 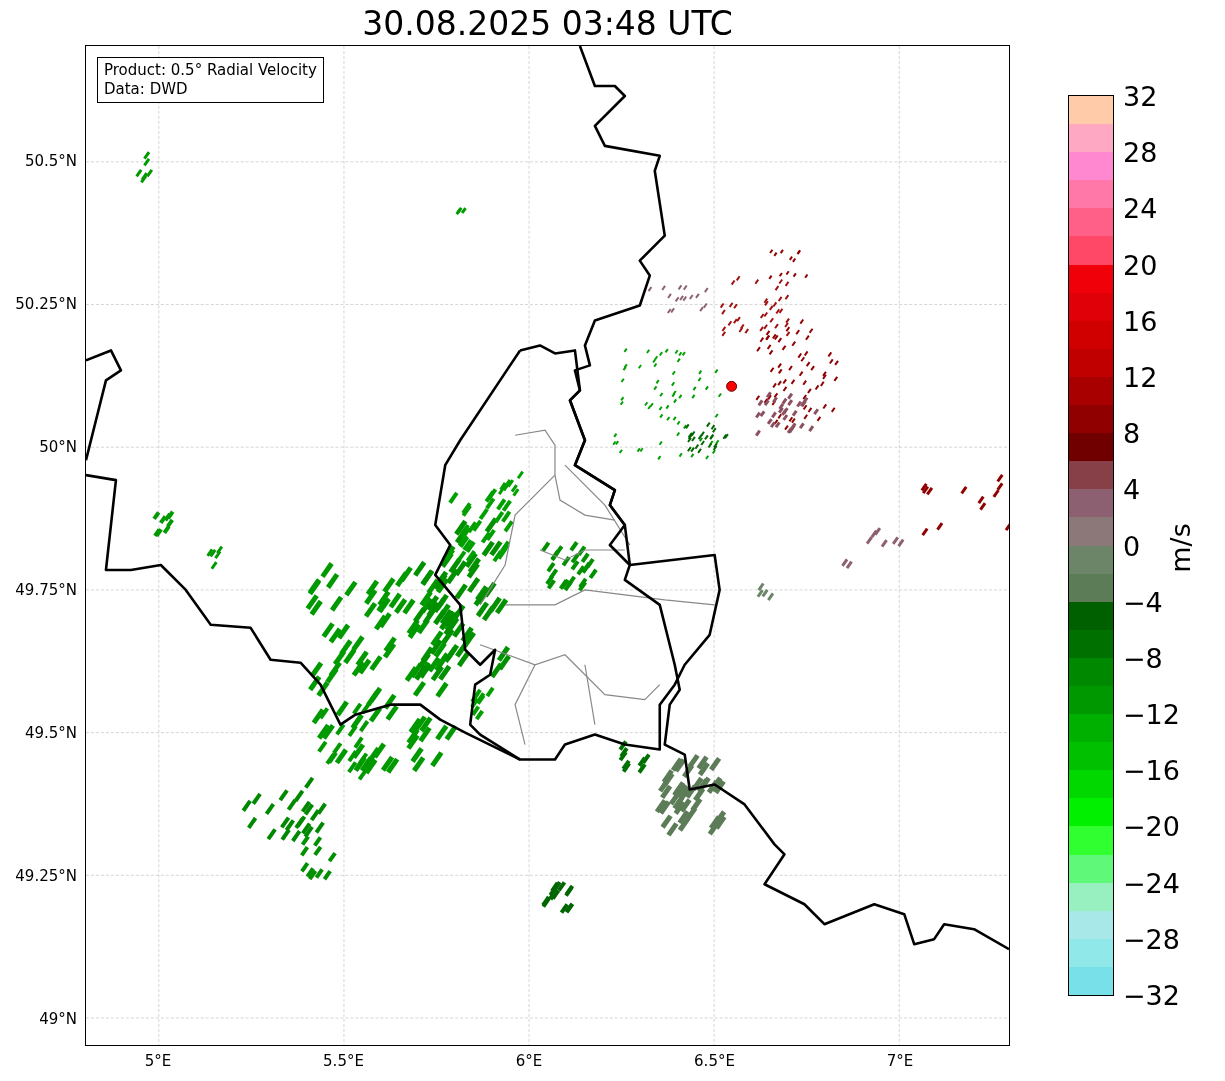 What do you see at coordinates (46, 304) in the screenshot?
I see `latitude-label: 50.25°N` at bounding box center [46, 304].